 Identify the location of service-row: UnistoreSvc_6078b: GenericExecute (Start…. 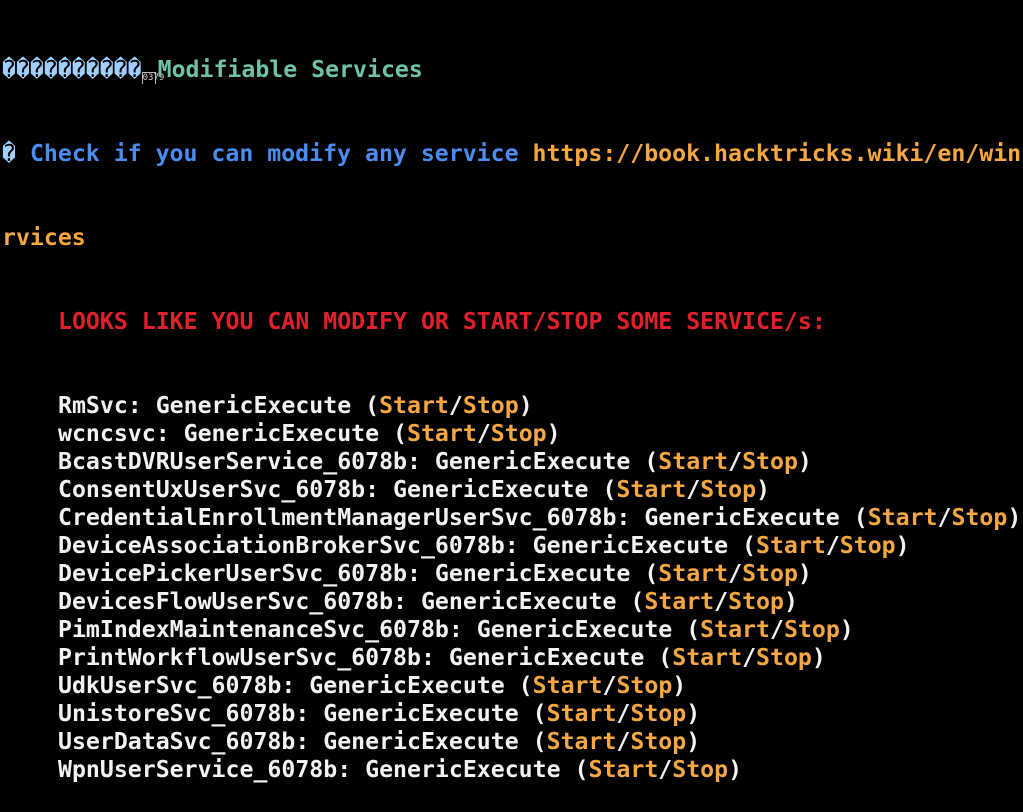
(512, 714).